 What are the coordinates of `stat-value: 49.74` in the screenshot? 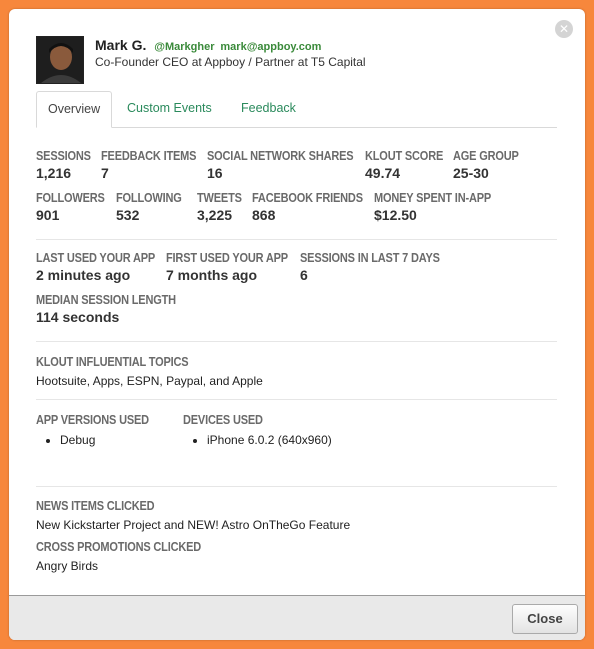 It's located at (383, 173).